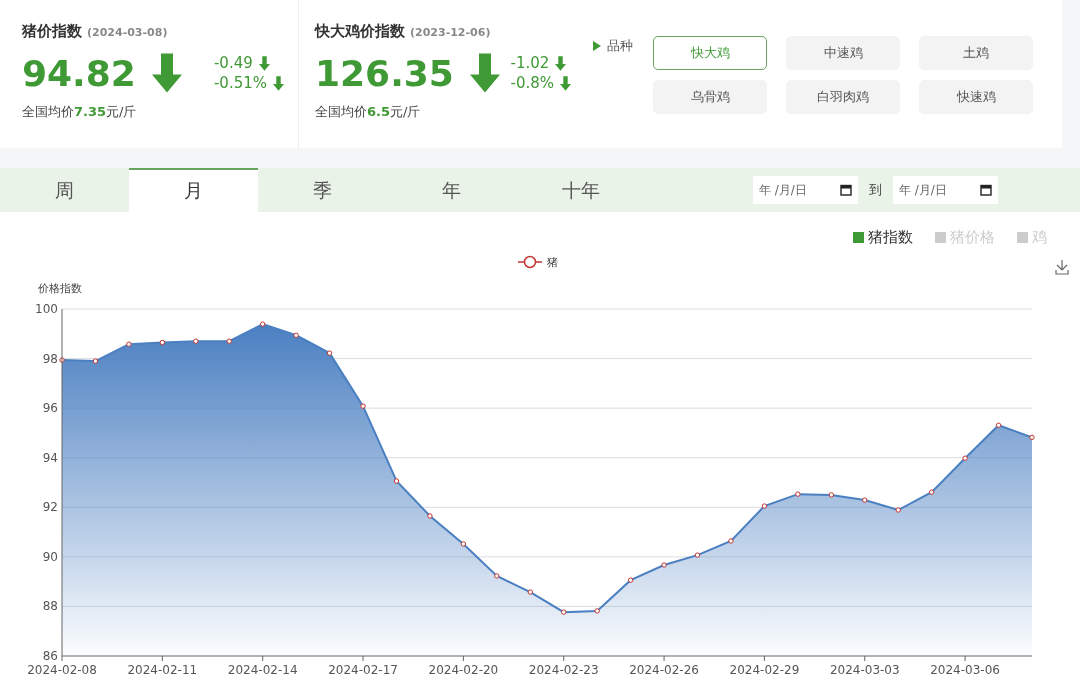 The width and height of the screenshot is (1080, 695). Describe the element at coordinates (50, 358) in the screenshot. I see `y-axis-label: 98` at that location.